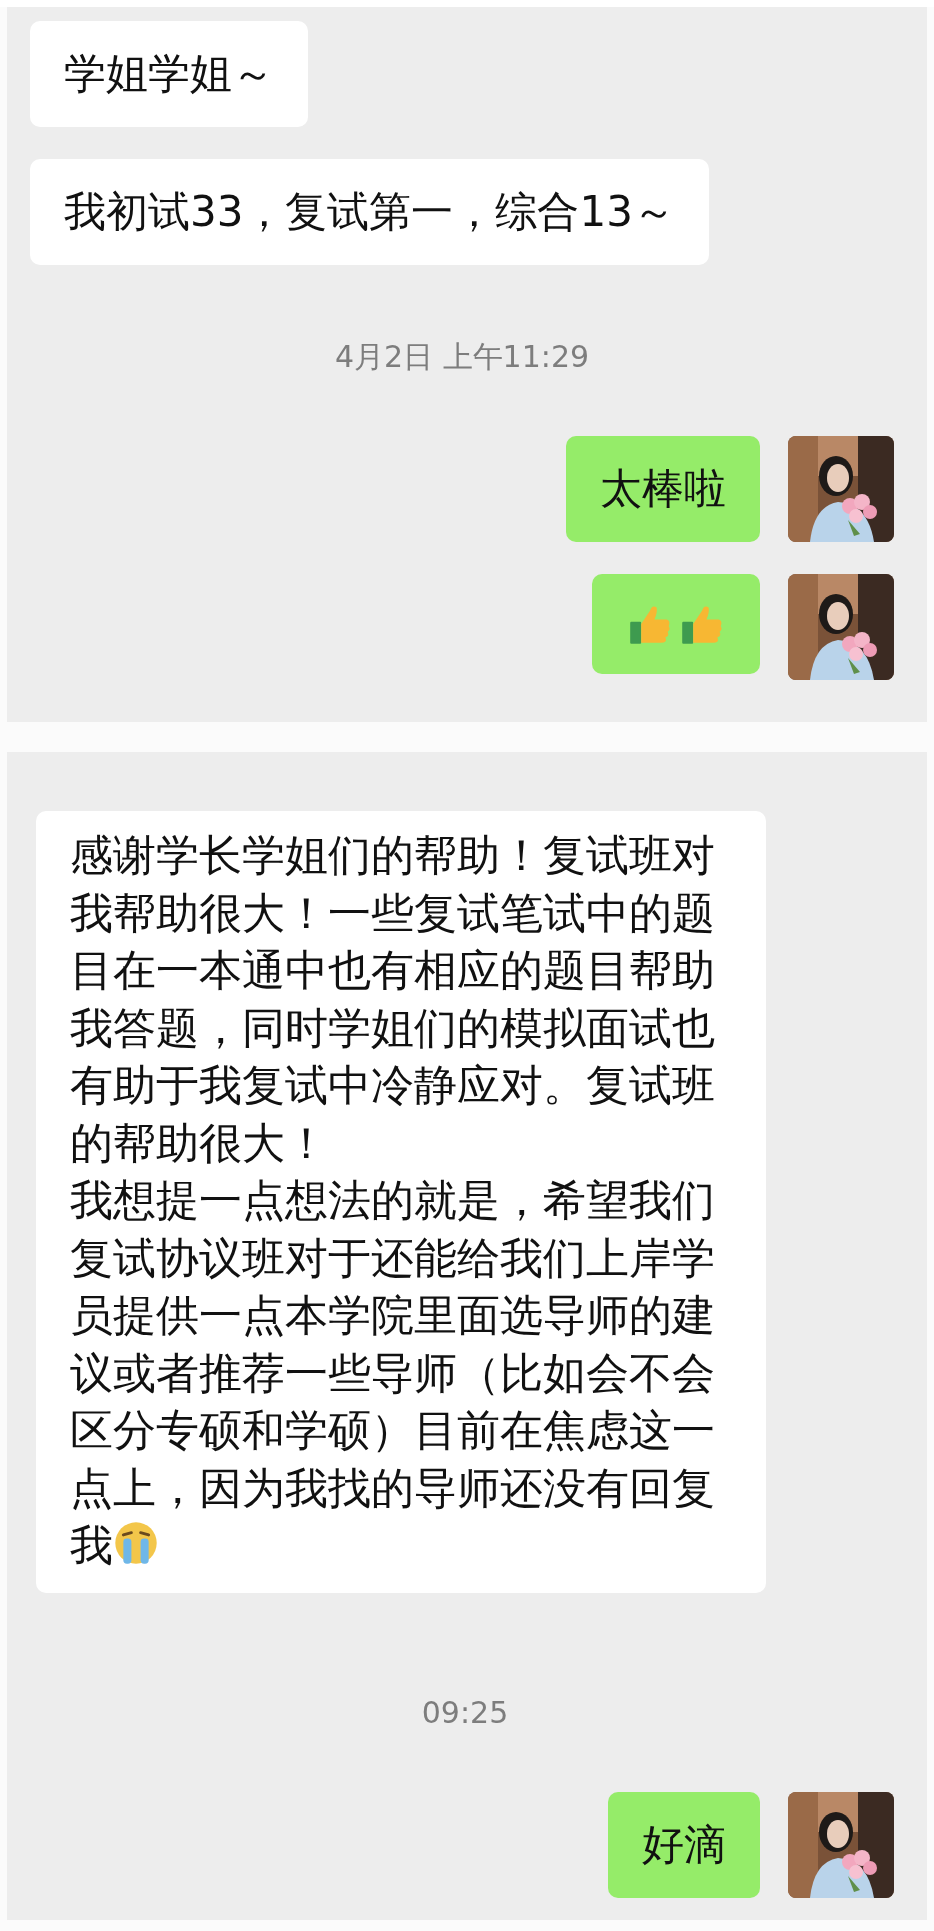 This screenshot has width=934, height=1931. What do you see at coordinates (169, 74) in the screenshot?
I see `received-message: 学姐学姐～` at bounding box center [169, 74].